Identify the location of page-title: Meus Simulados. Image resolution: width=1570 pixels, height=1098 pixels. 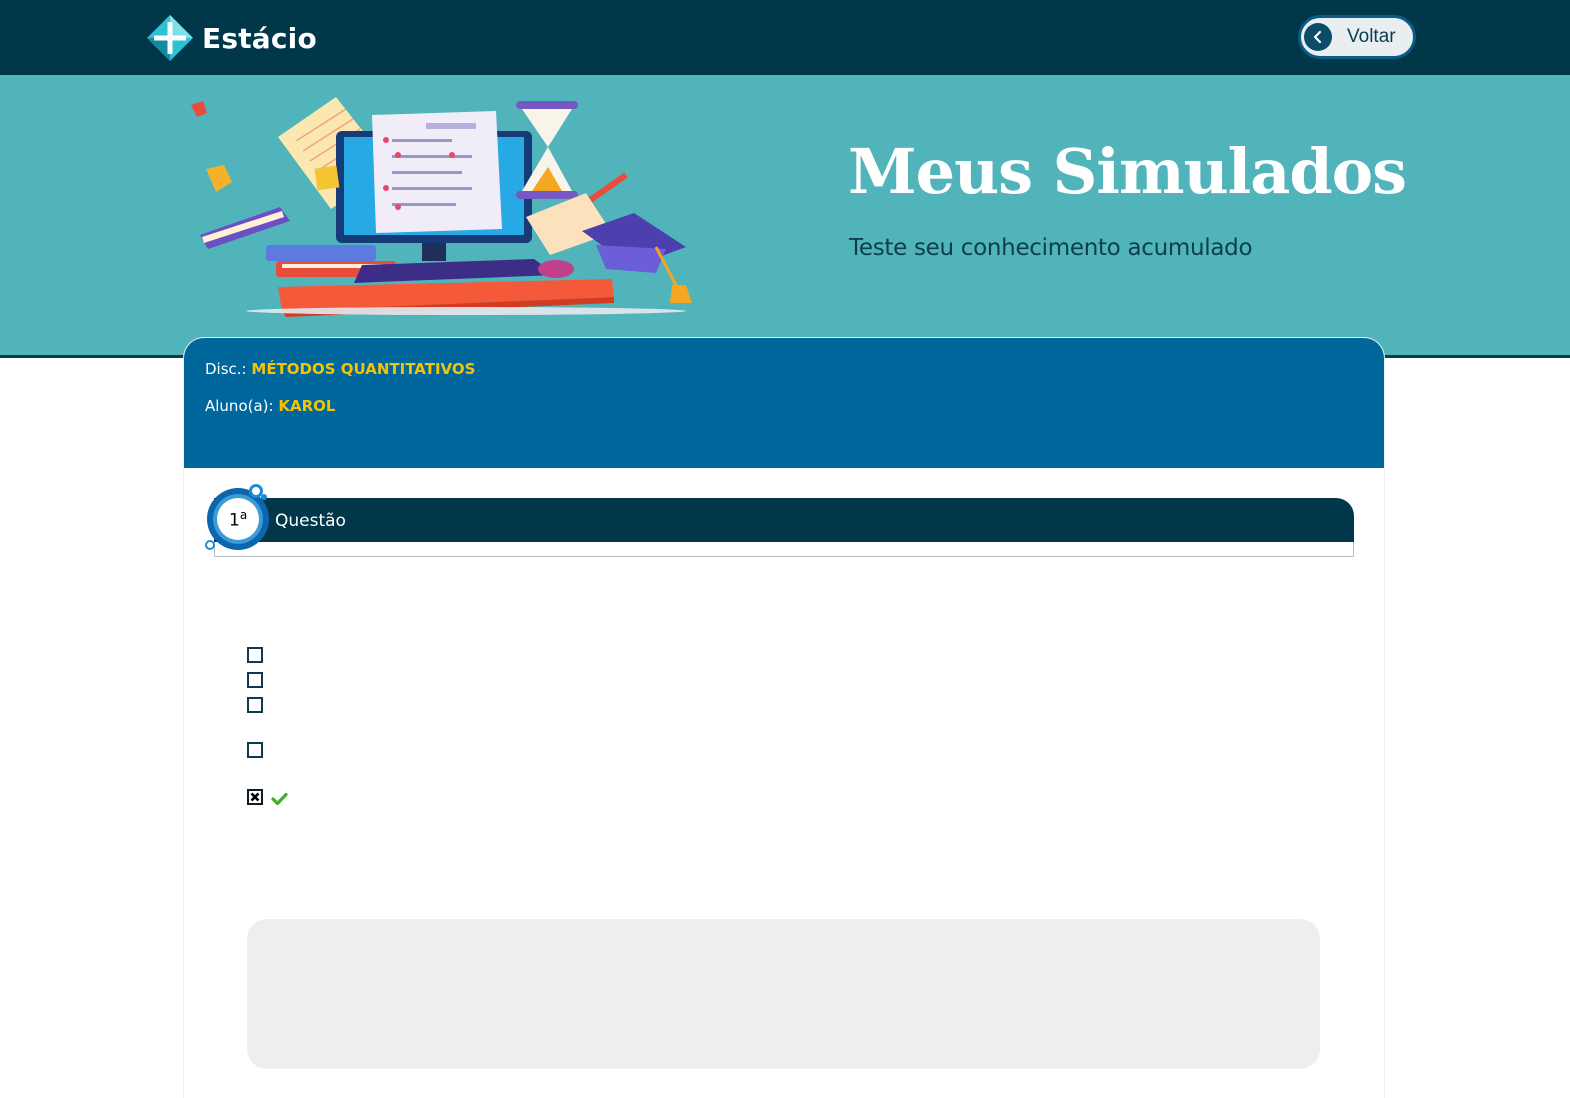
(1127, 171).